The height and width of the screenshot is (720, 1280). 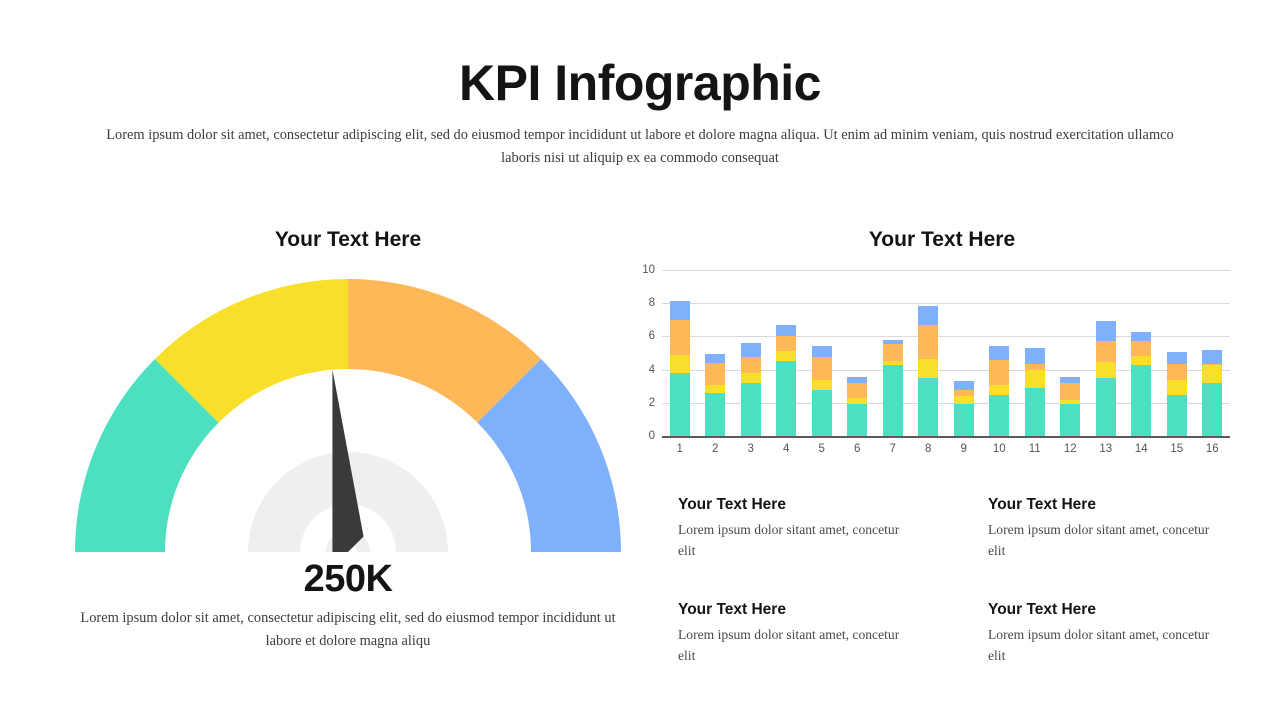 I want to click on bar-series, so click(x=946, y=353).